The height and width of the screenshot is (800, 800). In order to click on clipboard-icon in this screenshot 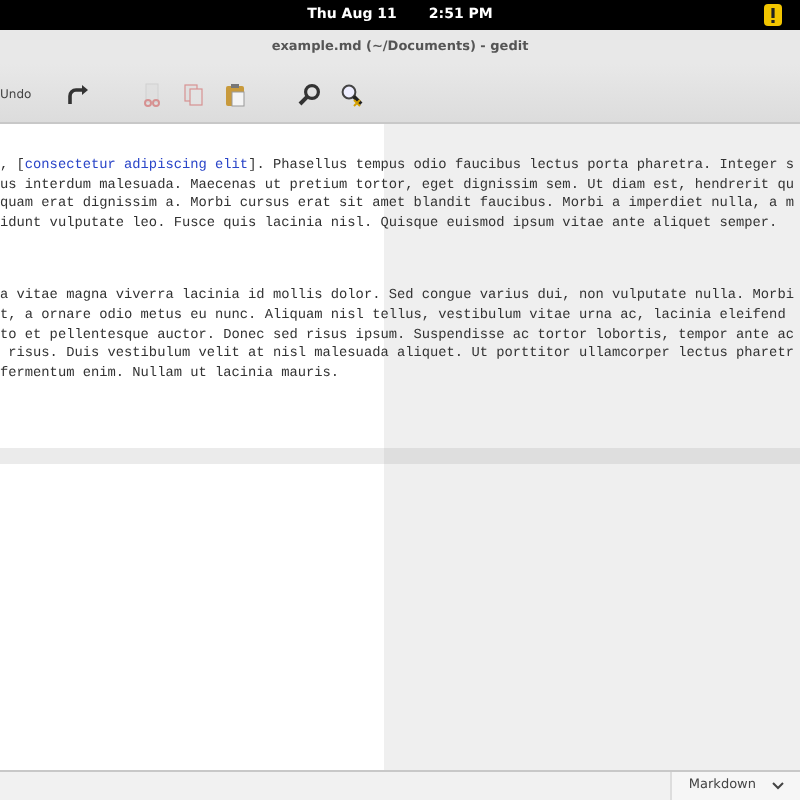, I will do `click(234, 95)`.